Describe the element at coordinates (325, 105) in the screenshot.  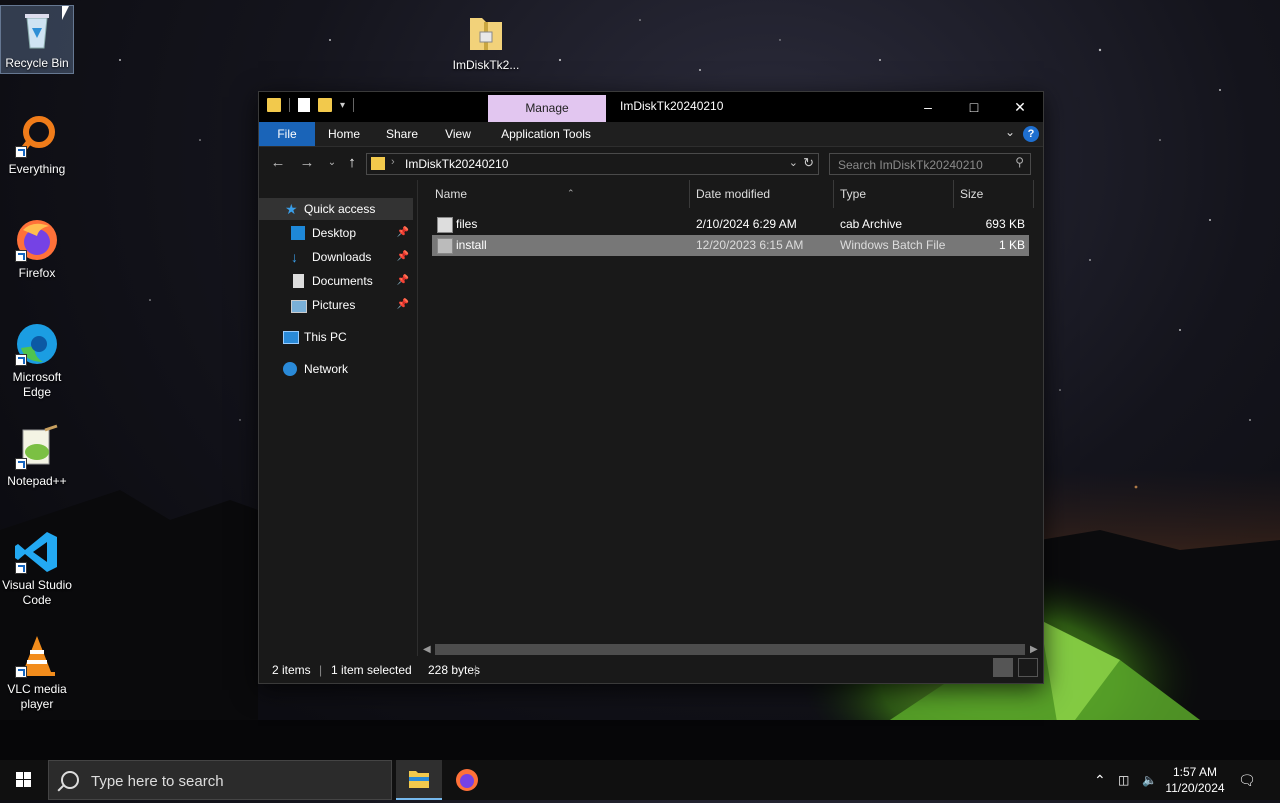
I see `new-folder-icon` at that location.